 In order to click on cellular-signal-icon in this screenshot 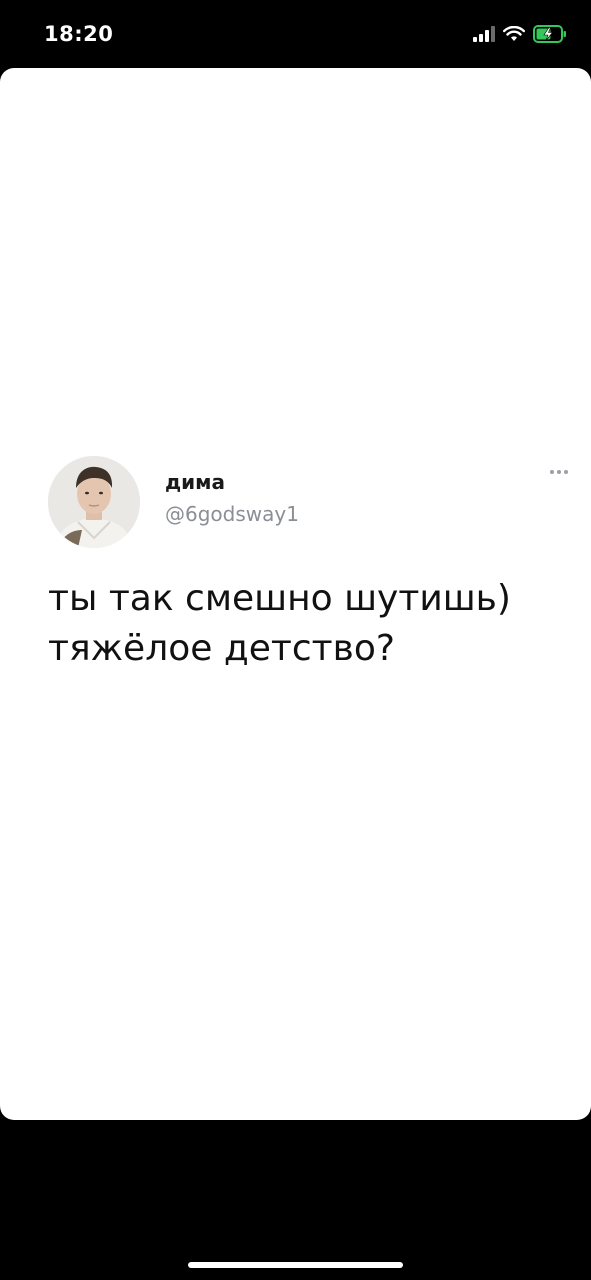, I will do `click(484, 34)`.